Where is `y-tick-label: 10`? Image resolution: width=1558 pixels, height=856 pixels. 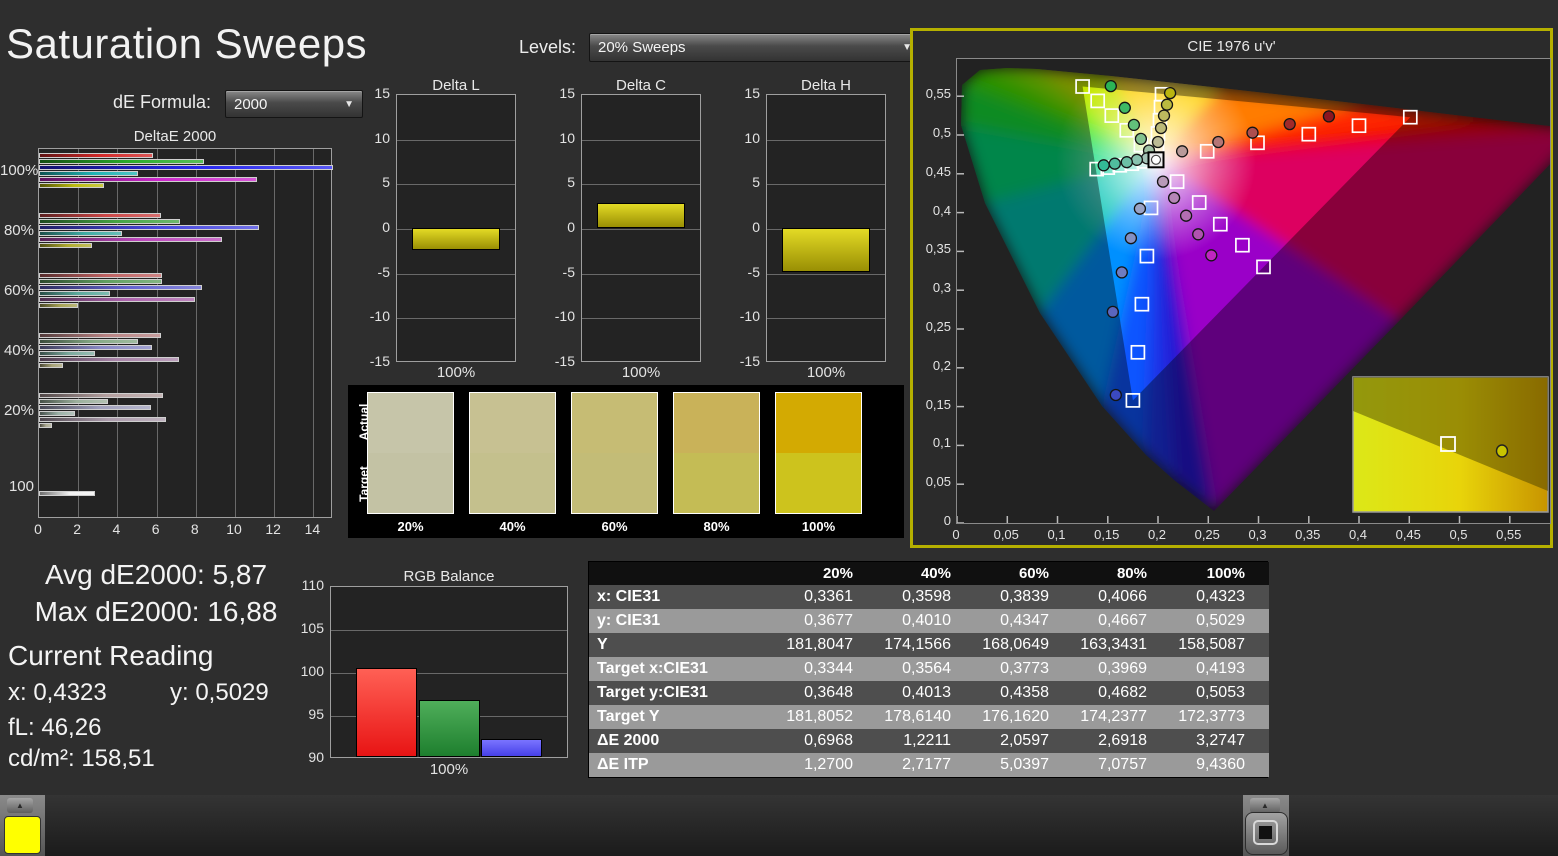 y-tick-label: 10 is located at coordinates (382, 138).